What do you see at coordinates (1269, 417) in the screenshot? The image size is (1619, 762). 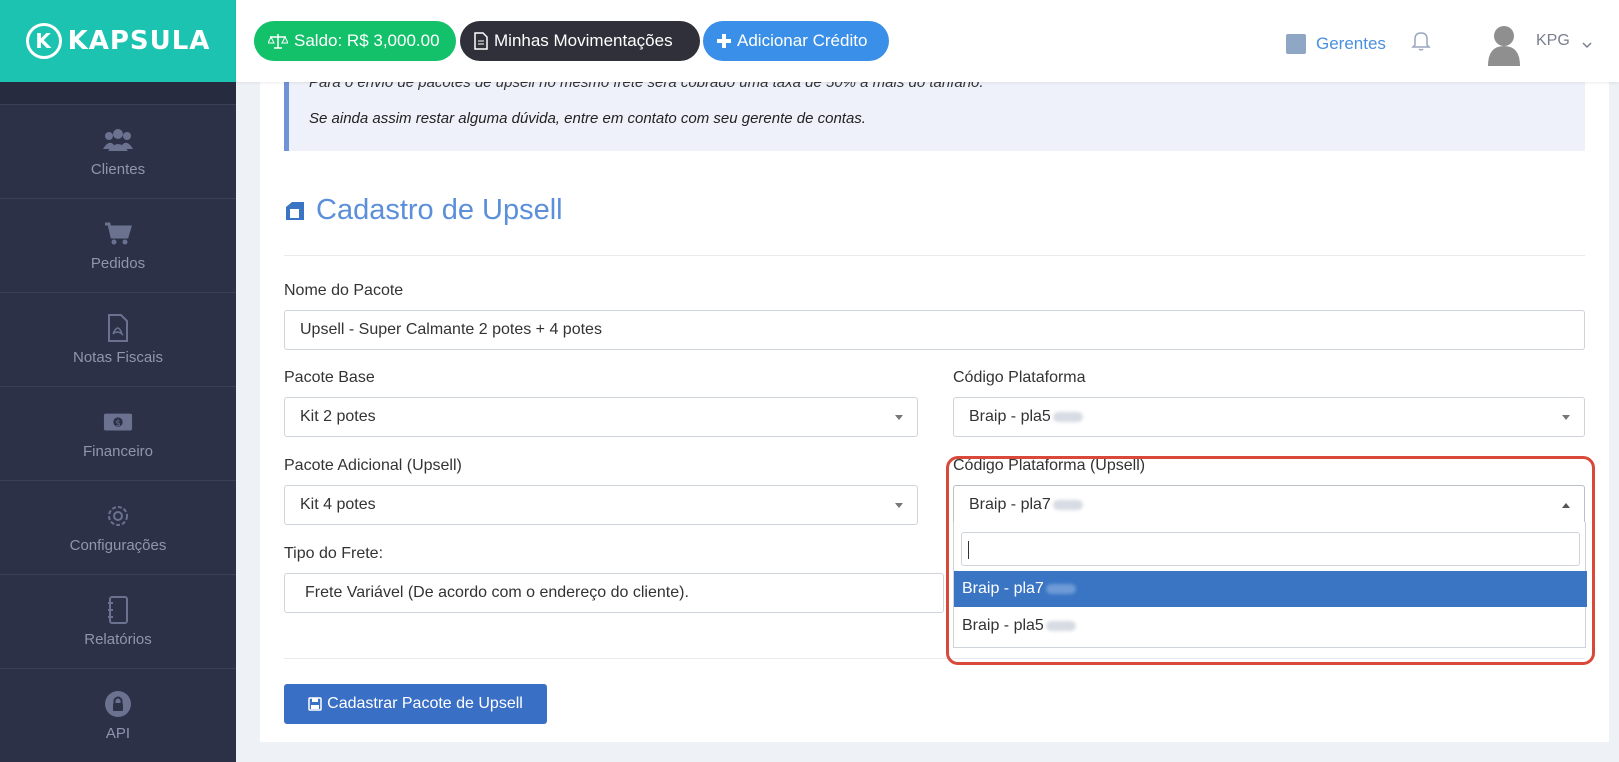 I see `codigo-plataforma-select: Braip - pla5` at bounding box center [1269, 417].